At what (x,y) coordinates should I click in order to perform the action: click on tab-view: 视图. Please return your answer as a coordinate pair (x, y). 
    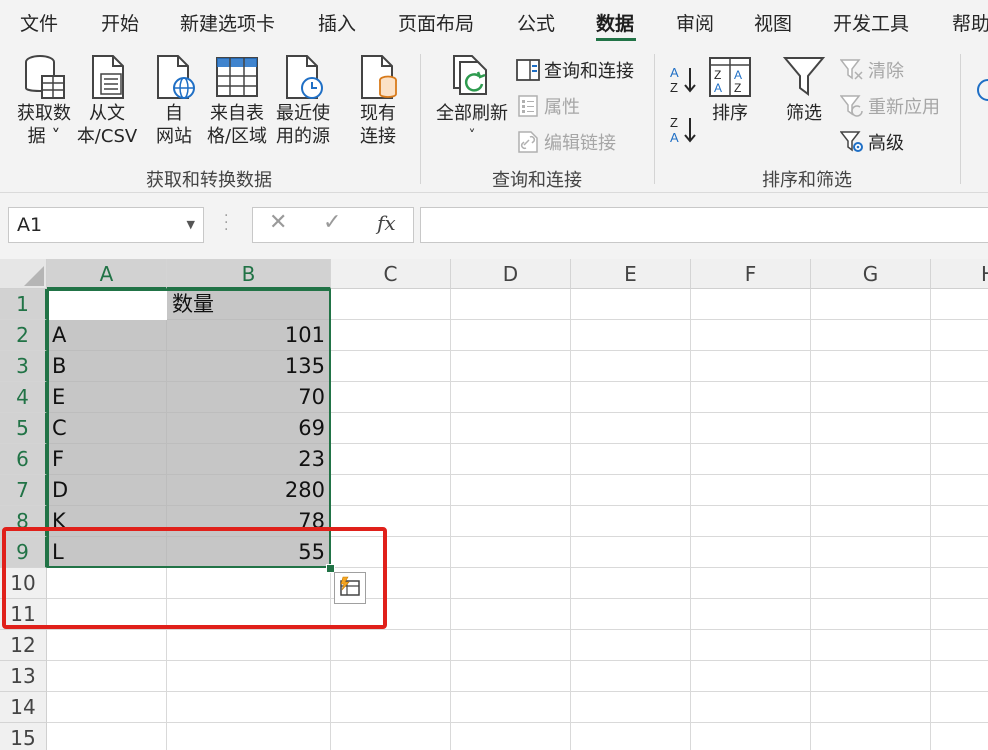
    Looking at the image, I should click on (773, 22).